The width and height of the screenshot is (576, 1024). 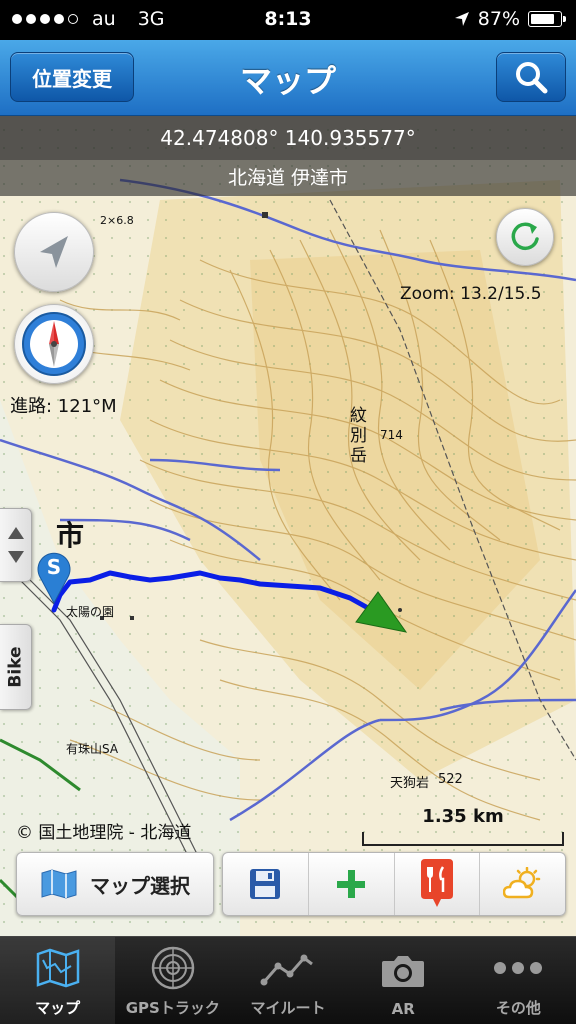 I want to click on add-icon, so click(x=351, y=884).